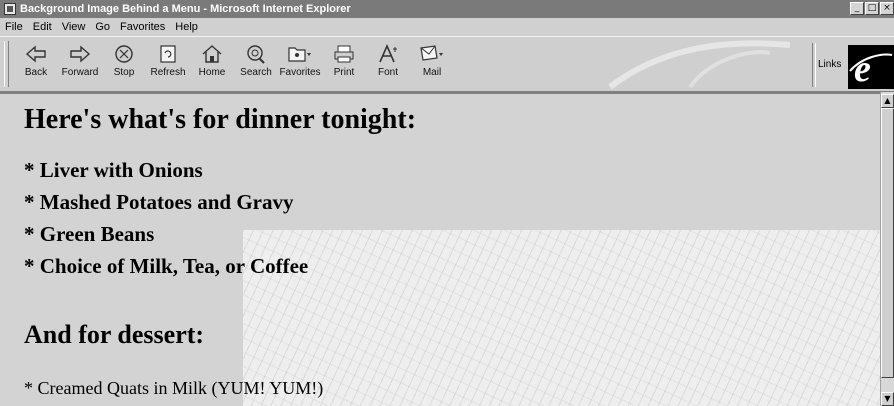 The height and width of the screenshot is (406, 894). I want to click on forward-label: Forward, so click(80, 72).